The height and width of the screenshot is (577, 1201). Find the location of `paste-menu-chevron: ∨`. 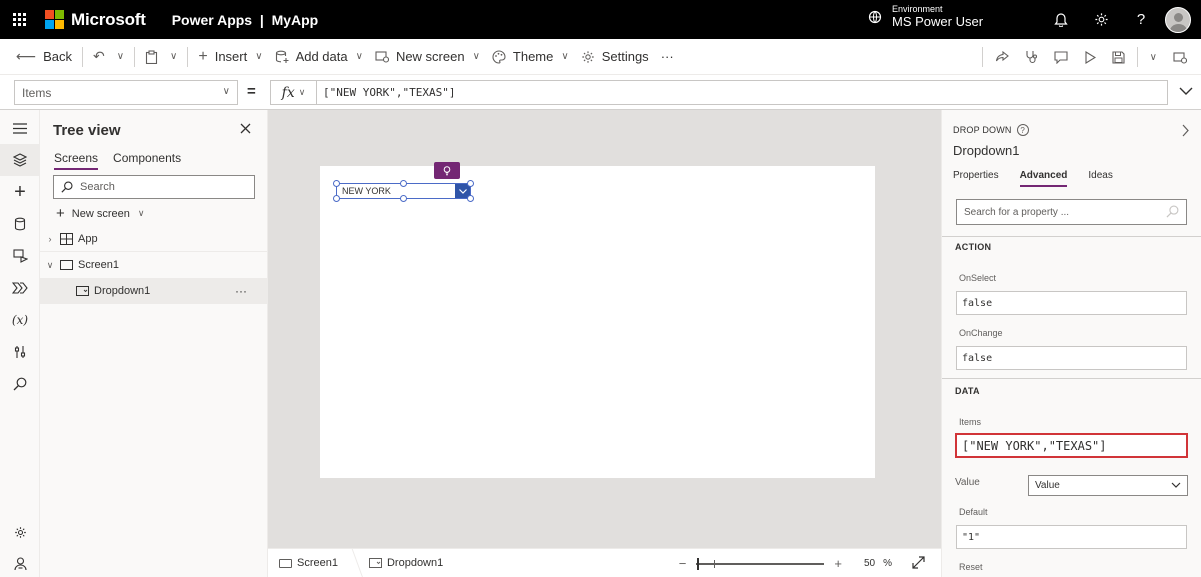

paste-menu-chevron: ∨ is located at coordinates (173, 57).